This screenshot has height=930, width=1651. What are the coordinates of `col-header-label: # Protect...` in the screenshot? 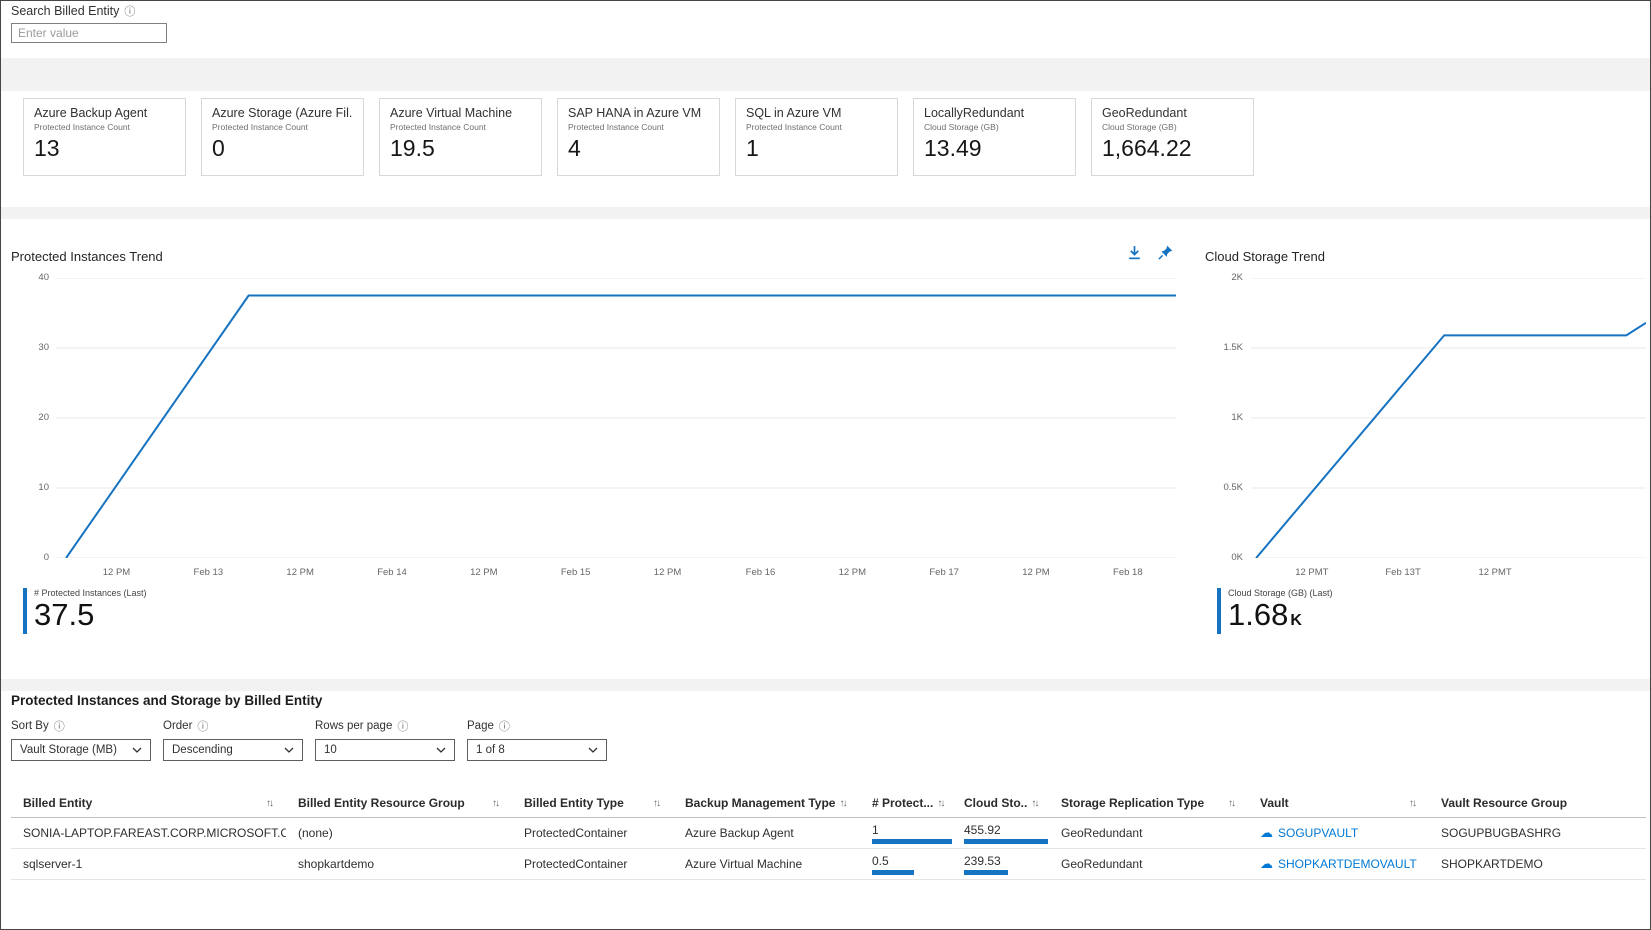 It's located at (903, 803).